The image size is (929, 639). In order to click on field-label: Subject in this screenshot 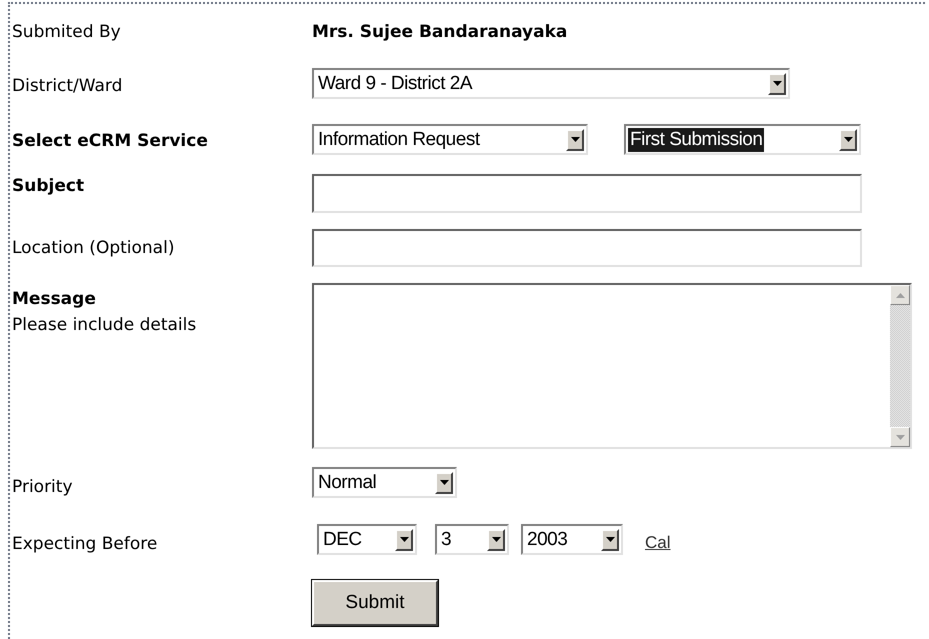, I will do `click(48, 186)`.